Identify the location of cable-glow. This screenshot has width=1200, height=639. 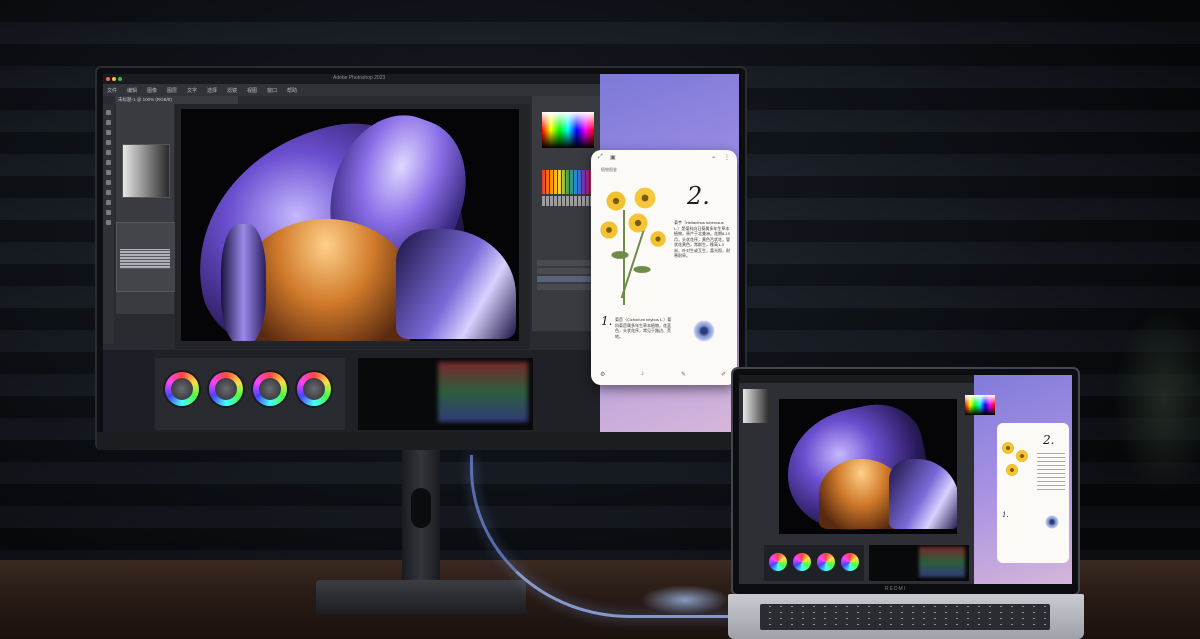
(685, 600).